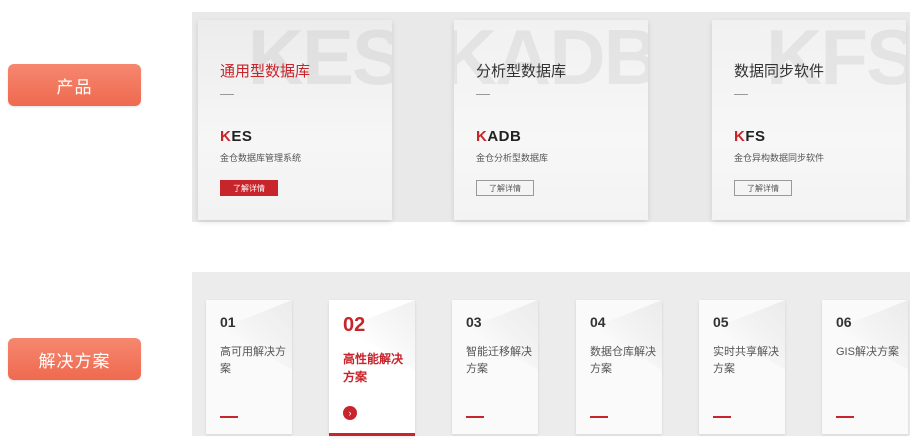 The height and width of the screenshot is (442, 914). What do you see at coordinates (844, 322) in the screenshot?
I see `solution-number: 06` at bounding box center [844, 322].